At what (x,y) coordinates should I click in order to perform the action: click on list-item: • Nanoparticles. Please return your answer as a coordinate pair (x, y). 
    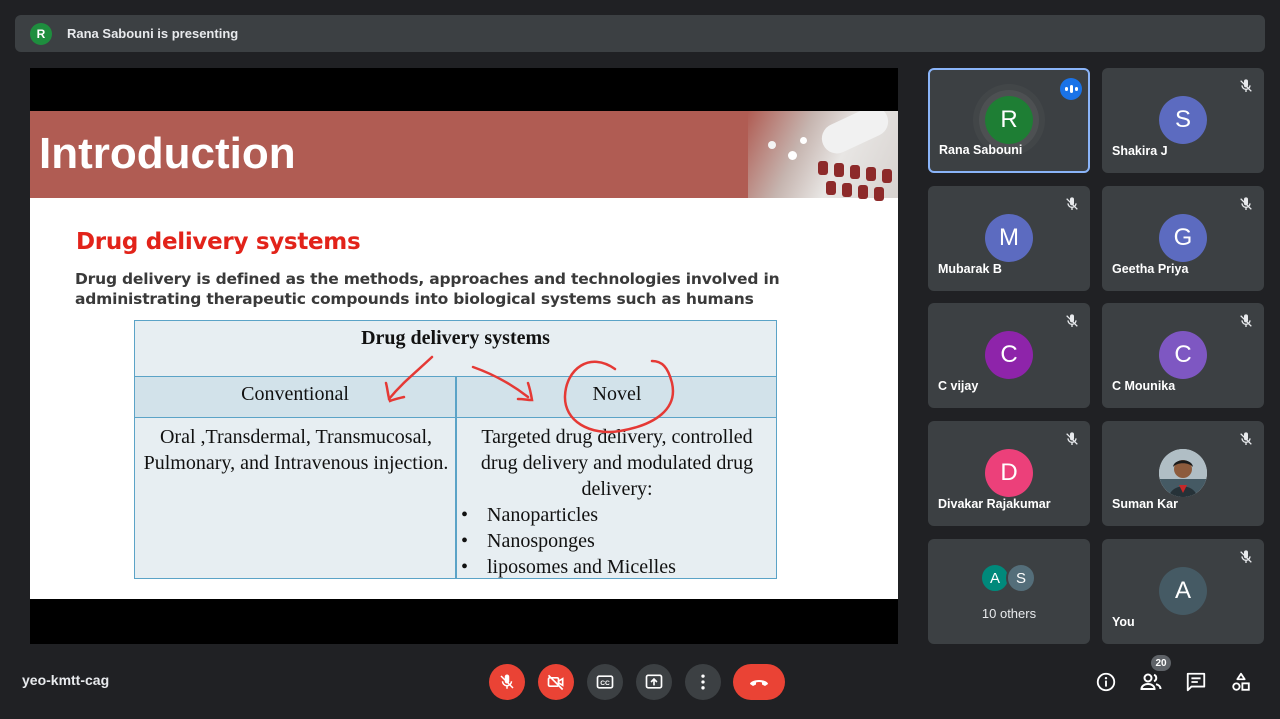
    Looking at the image, I should click on (530, 515).